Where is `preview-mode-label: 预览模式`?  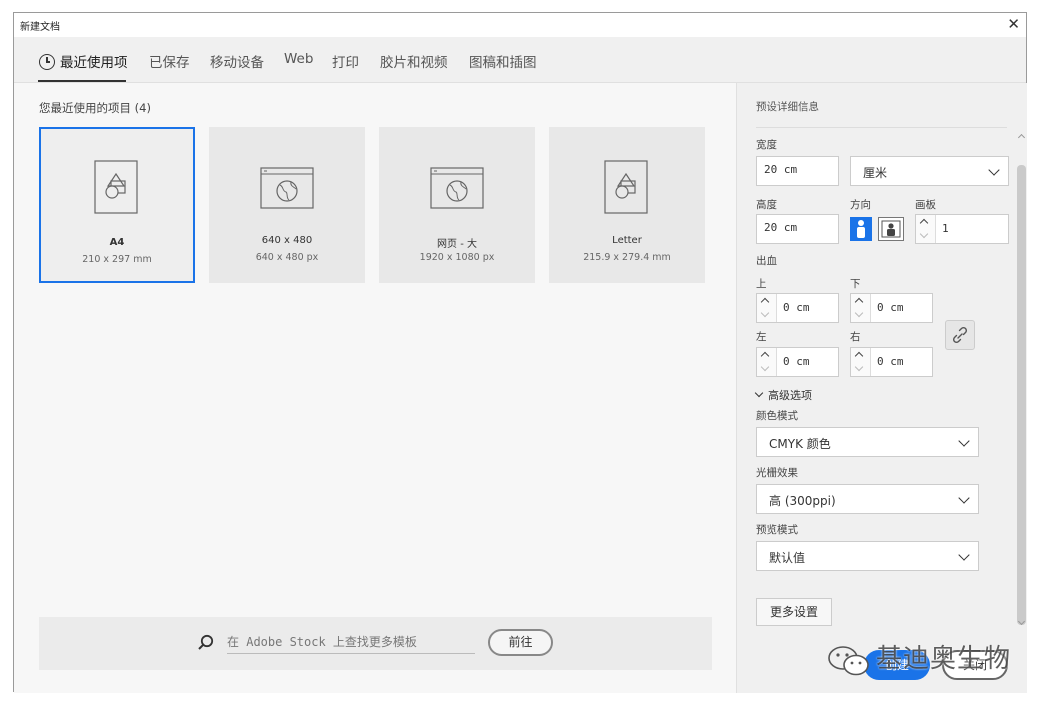 preview-mode-label: 预览模式 is located at coordinates (777, 530).